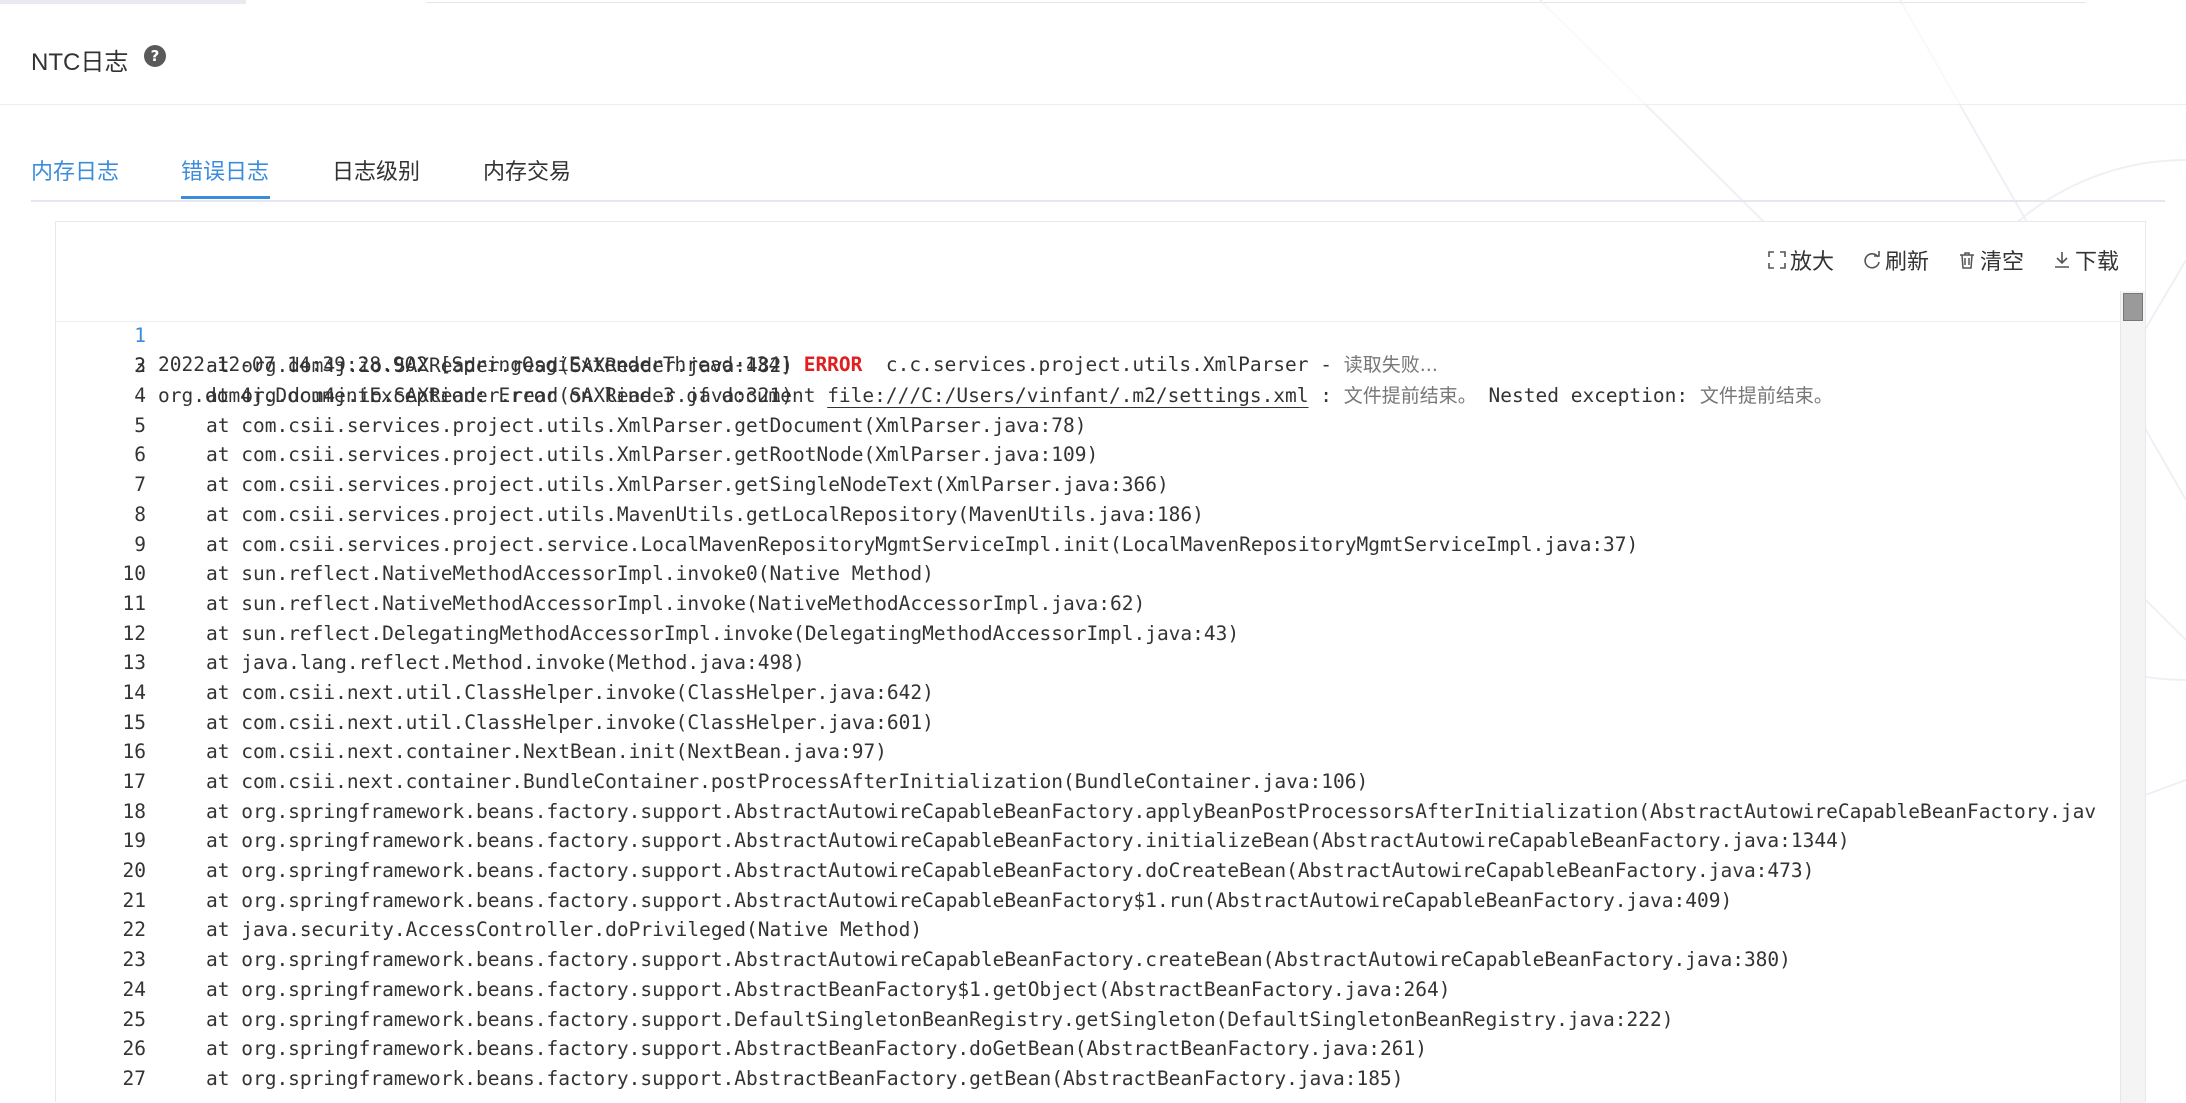 The image size is (2186, 1103). What do you see at coordinates (2132, 697) in the screenshot?
I see `vertical-scrollbar` at bounding box center [2132, 697].